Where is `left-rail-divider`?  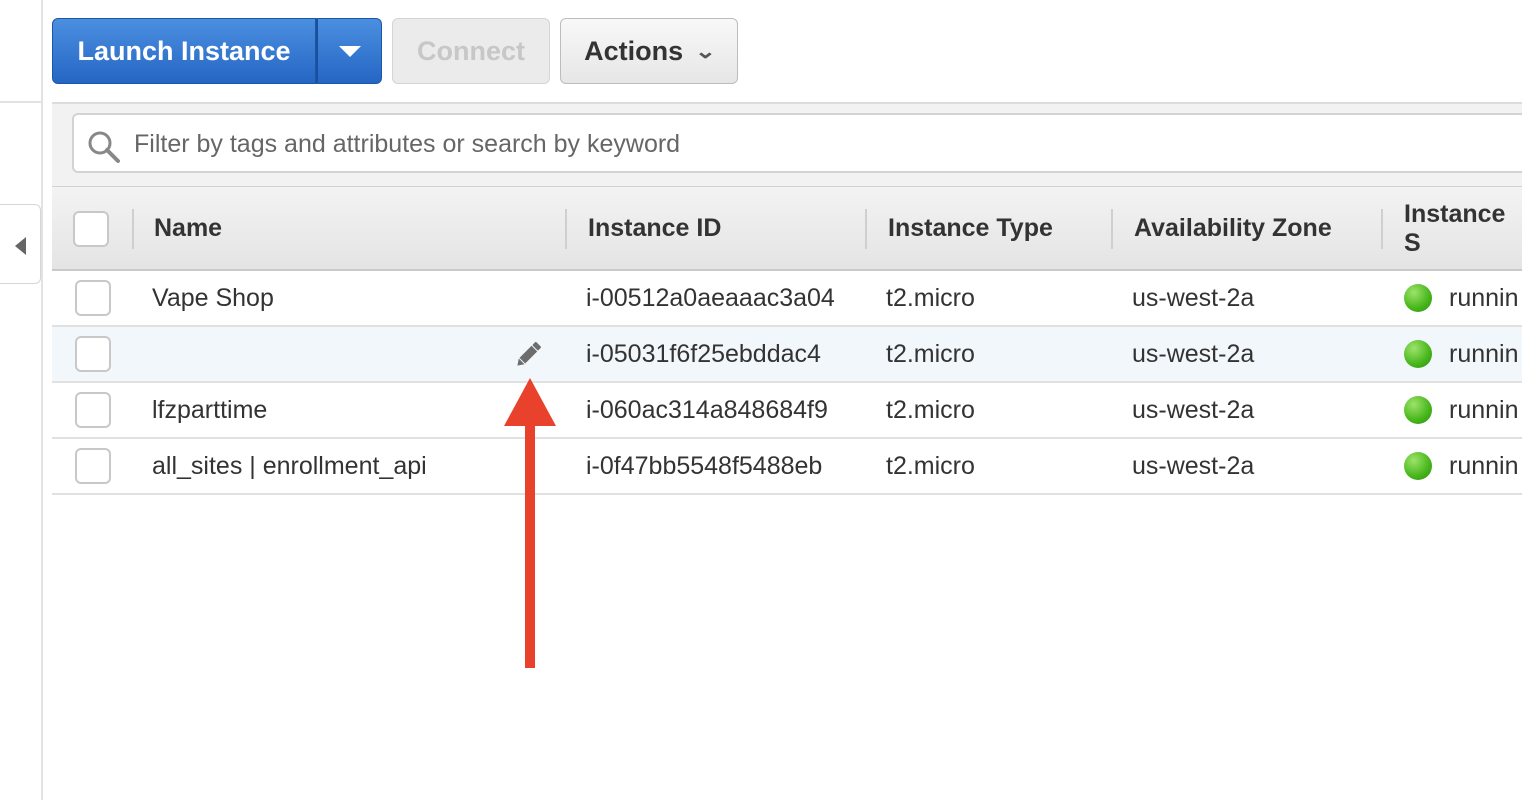
left-rail-divider is located at coordinates (20, 102).